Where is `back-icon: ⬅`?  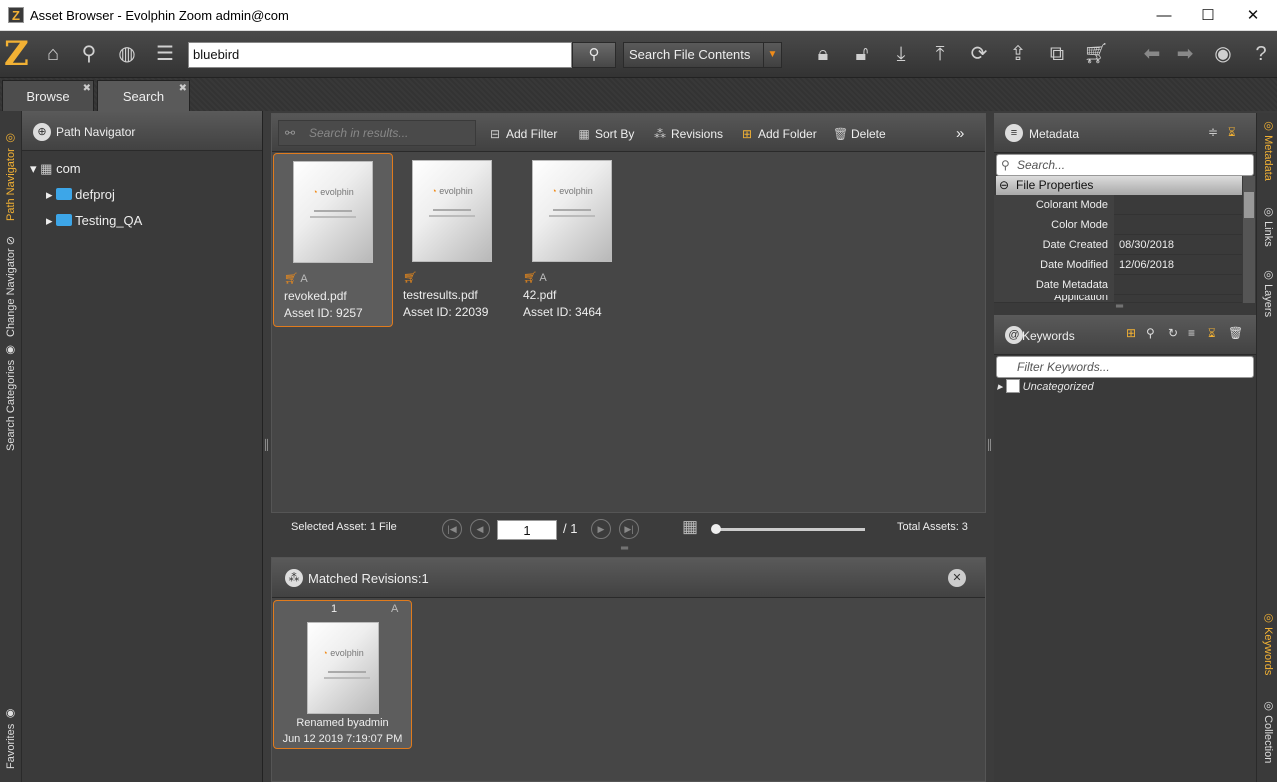 back-icon: ⬅ is located at coordinates (1152, 54).